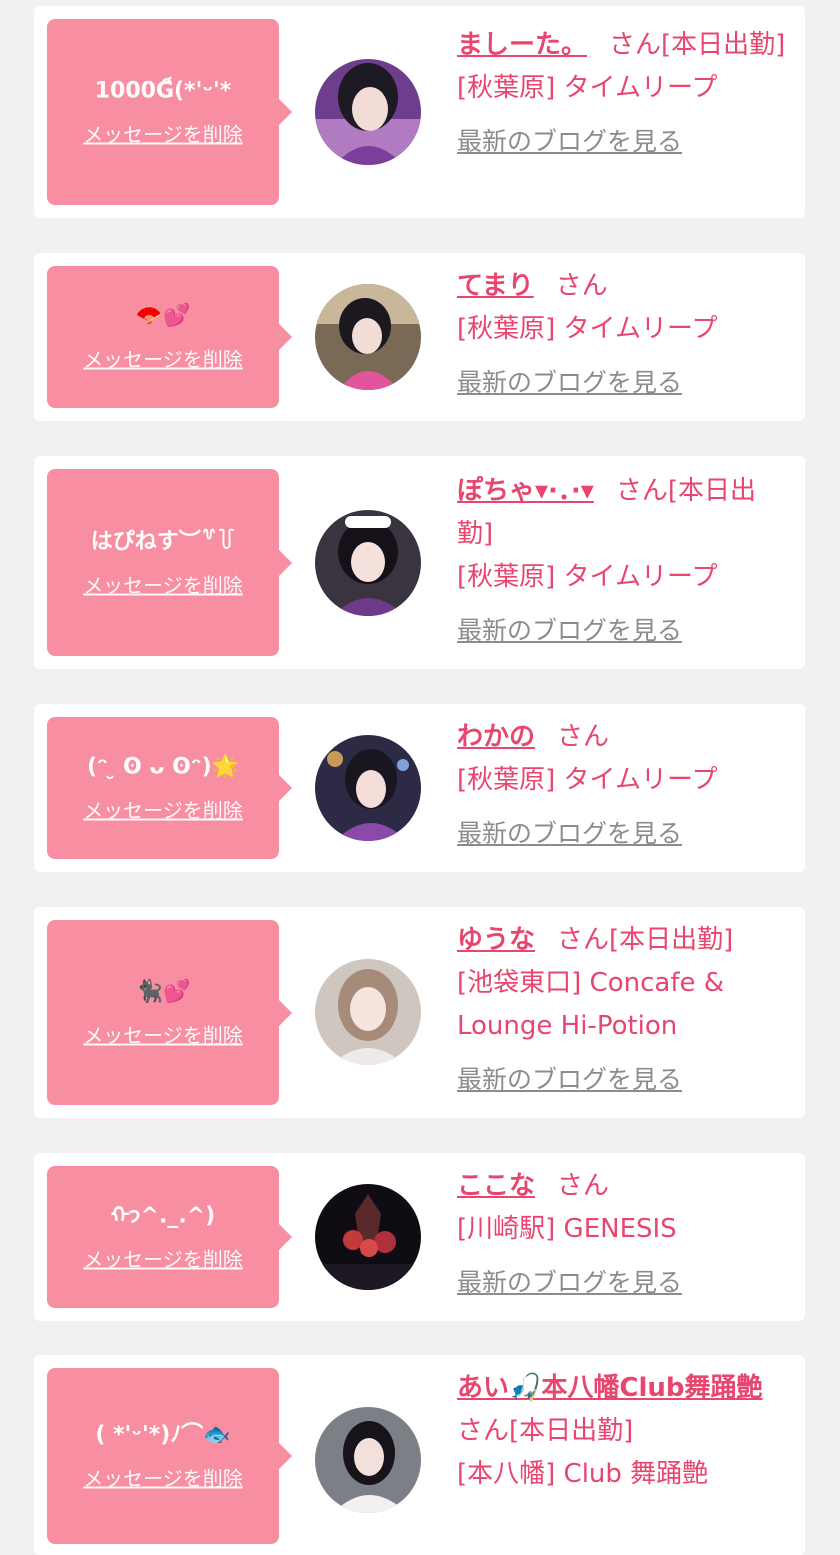  I want to click on message-bubble: 🐈‍⬛💕 メッセージを削除, so click(169, 1012).